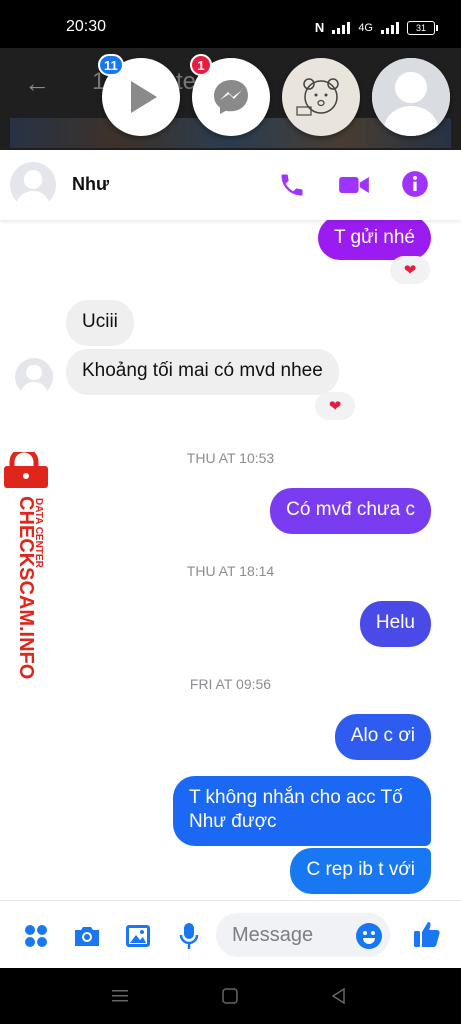  I want to click on battery-icon: 31, so click(422, 27).